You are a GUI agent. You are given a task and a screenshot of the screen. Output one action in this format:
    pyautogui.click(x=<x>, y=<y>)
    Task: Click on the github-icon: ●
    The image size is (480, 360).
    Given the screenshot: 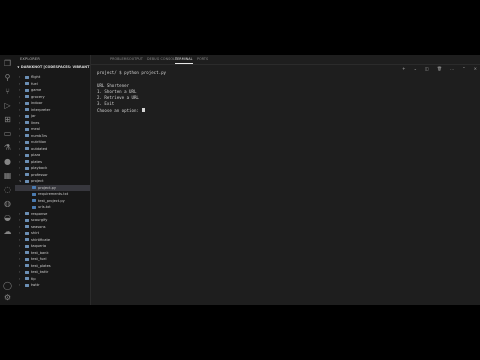 What is the action you would take?
    pyautogui.click(x=7, y=161)
    